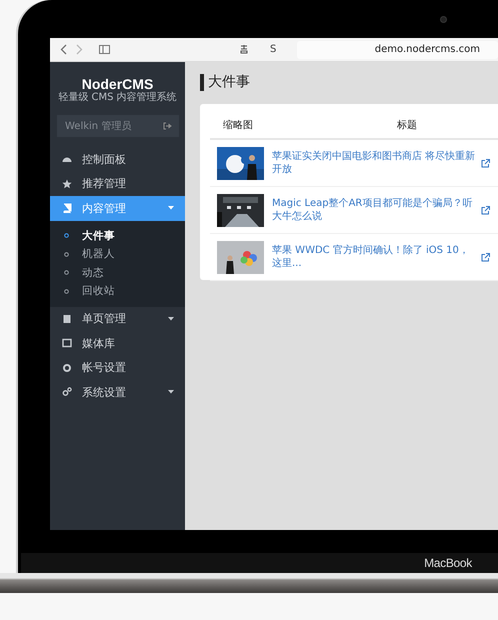  Describe the element at coordinates (349, 82) in the screenshot. I see `page-title: 大件事` at that location.